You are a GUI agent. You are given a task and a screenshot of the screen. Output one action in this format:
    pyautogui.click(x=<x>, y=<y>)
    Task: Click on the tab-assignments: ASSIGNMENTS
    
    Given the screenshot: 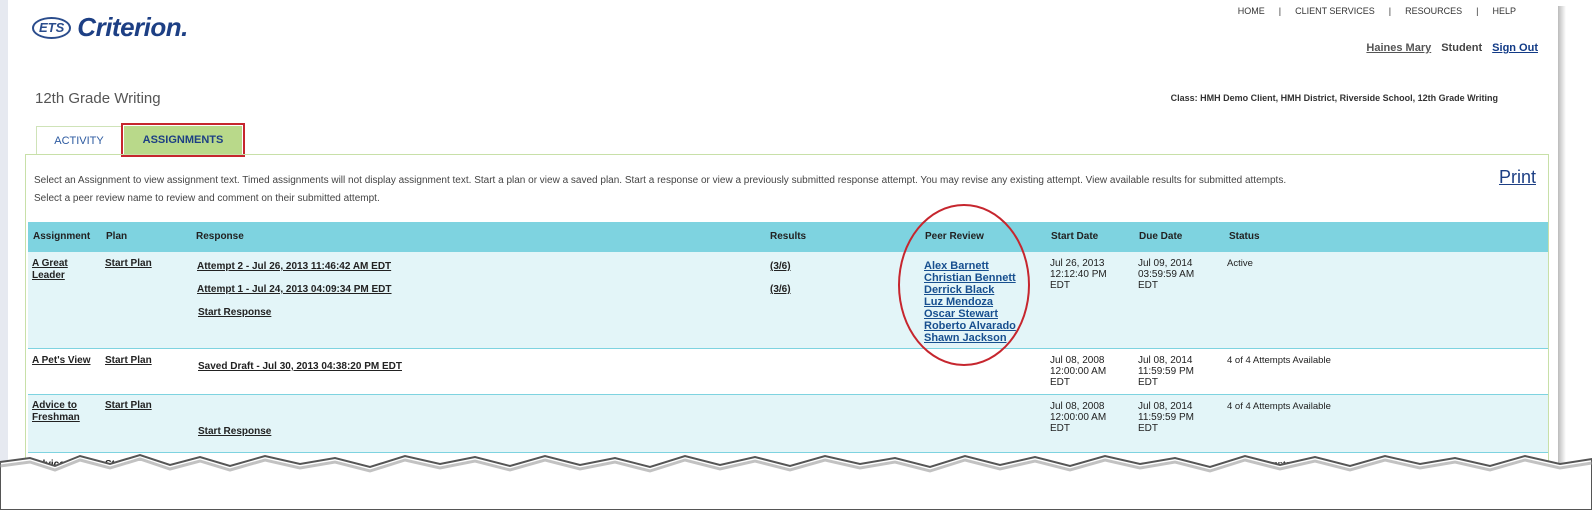 What is the action you would take?
    pyautogui.click(x=183, y=140)
    